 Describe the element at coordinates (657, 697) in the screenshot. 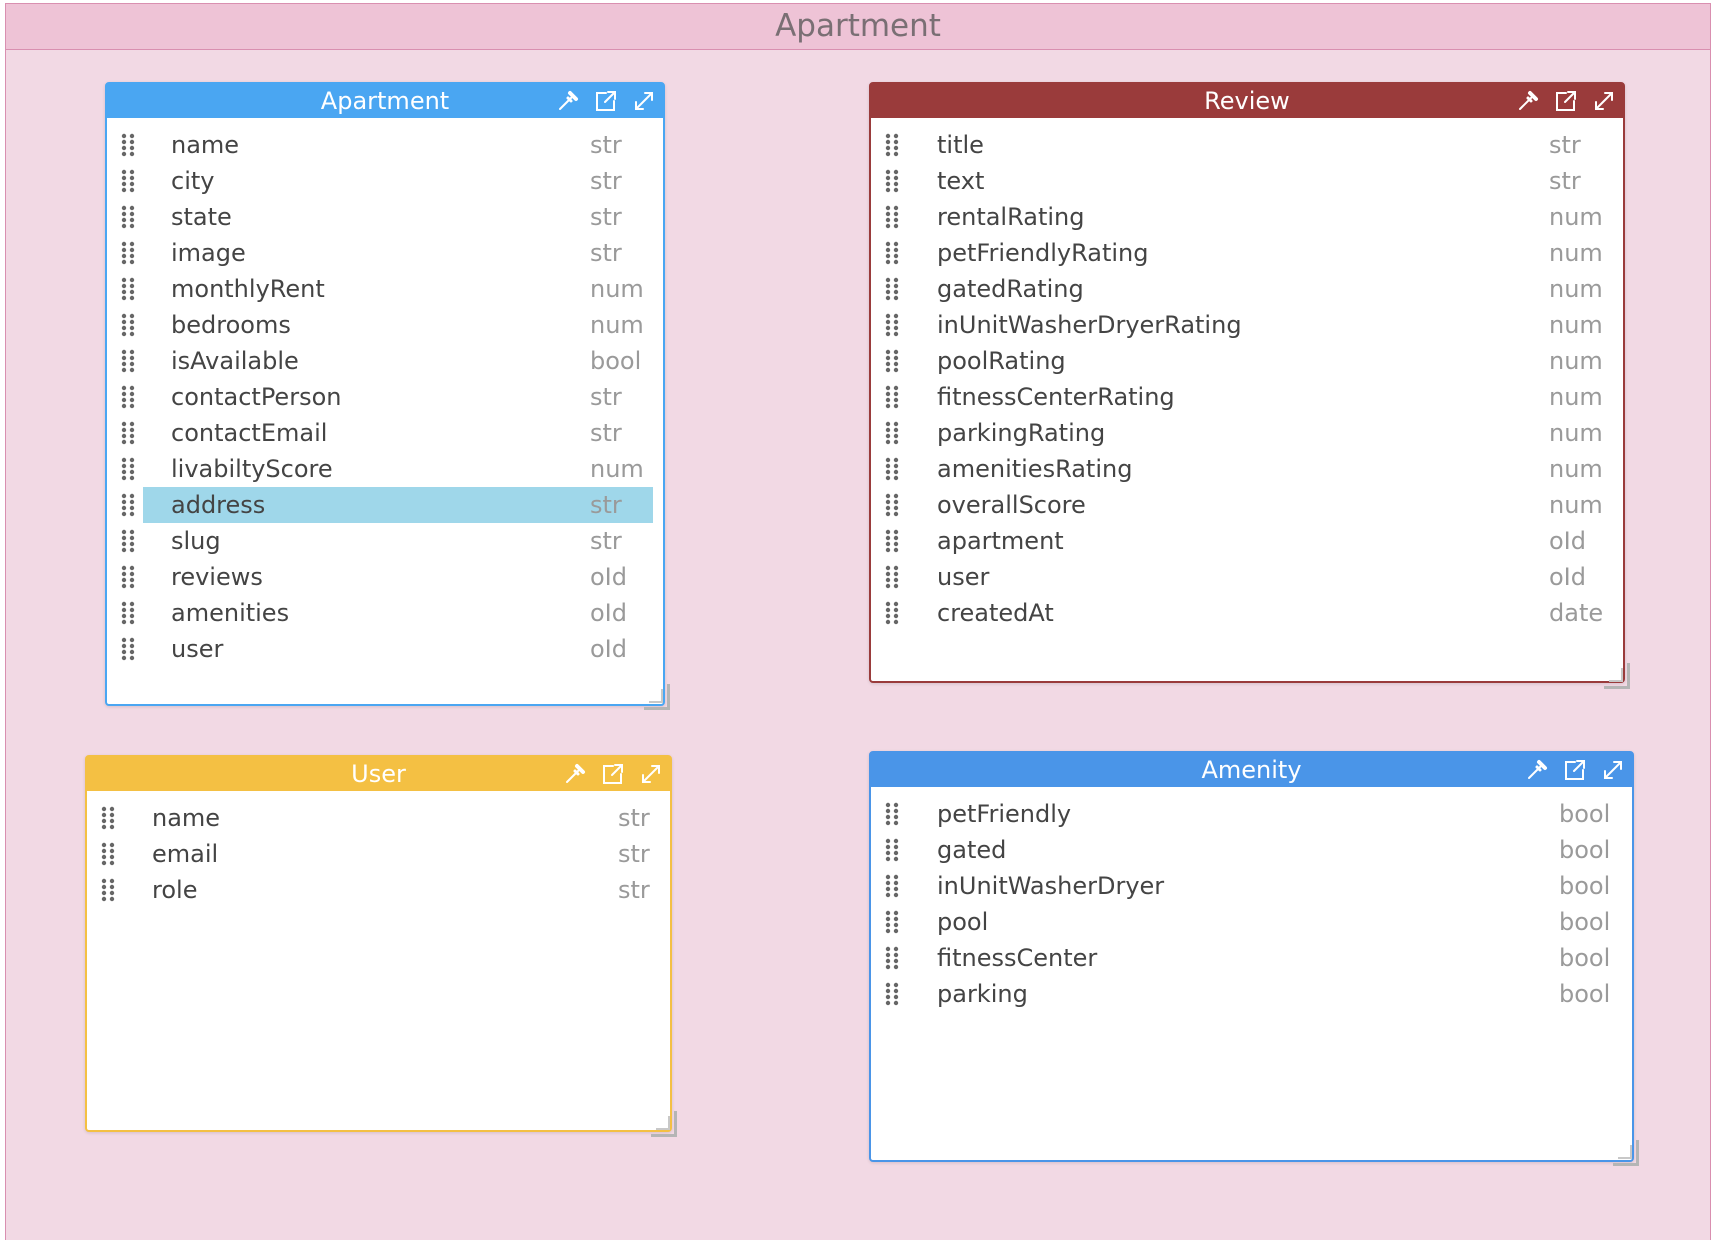

I see `resize-handle-apartment` at that location.